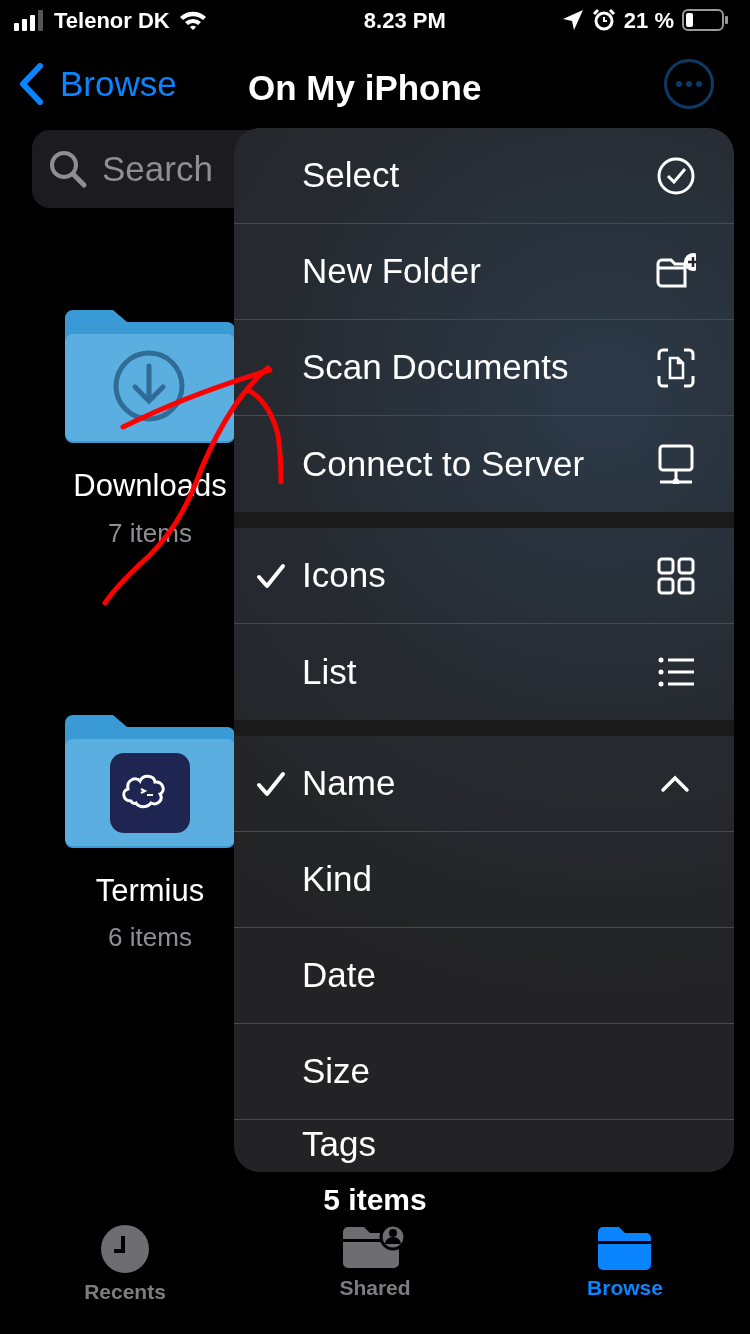 The width and height of the screenshot is (750, 1334). I want to click on screen-title: On My iPhone, so click(365, 88).